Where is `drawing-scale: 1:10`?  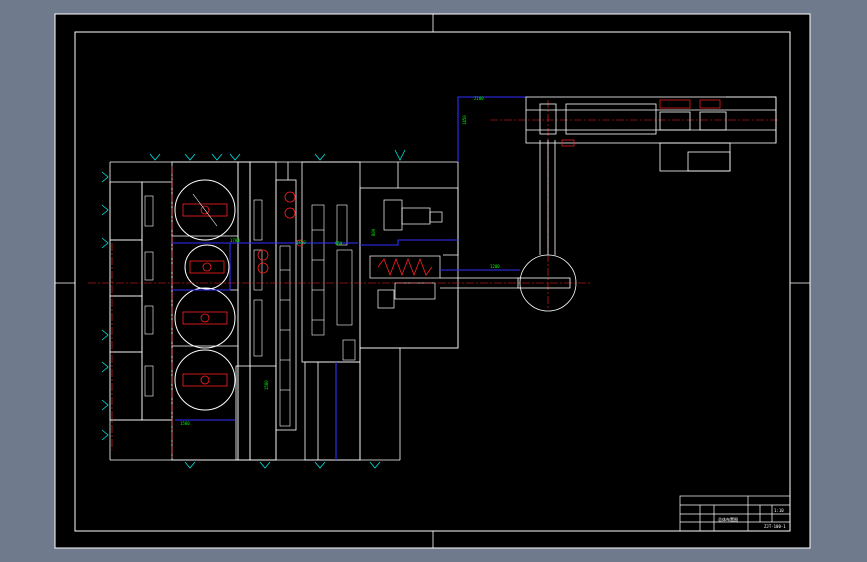 drawing-scale: 1:10 is located at coordinates (779, 510).